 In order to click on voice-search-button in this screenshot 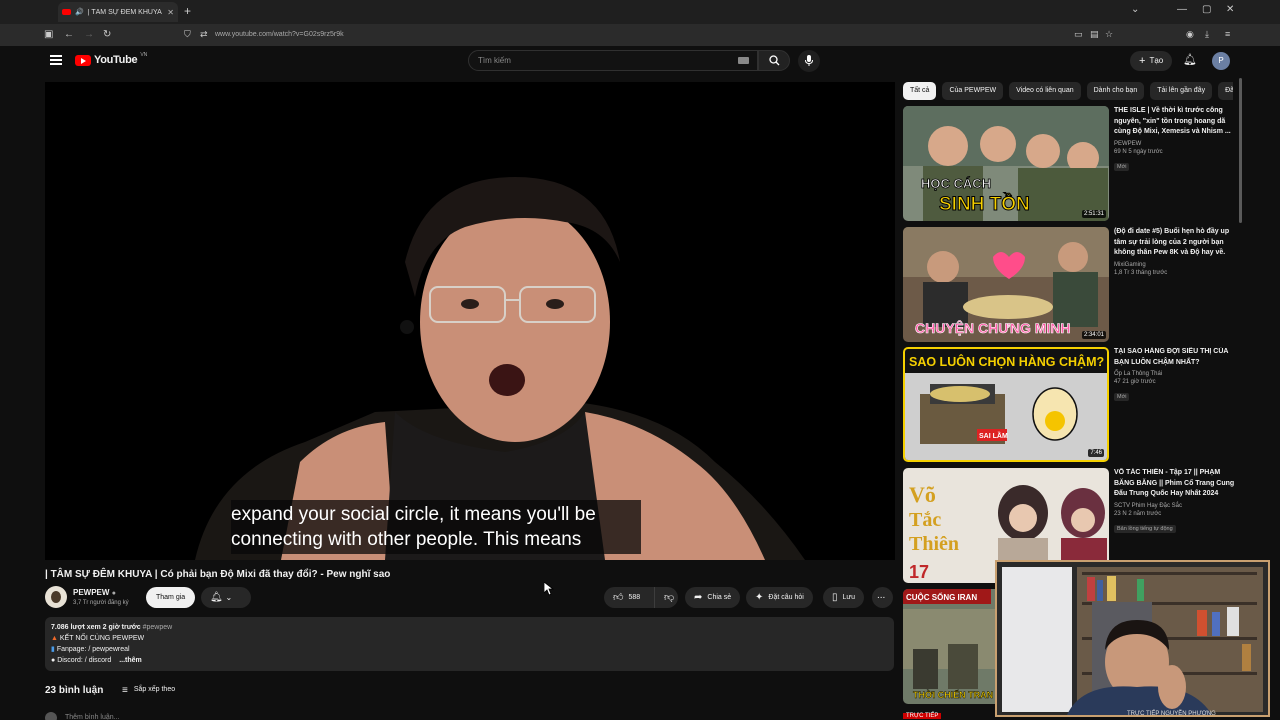, I will do `click(809, 61)`.